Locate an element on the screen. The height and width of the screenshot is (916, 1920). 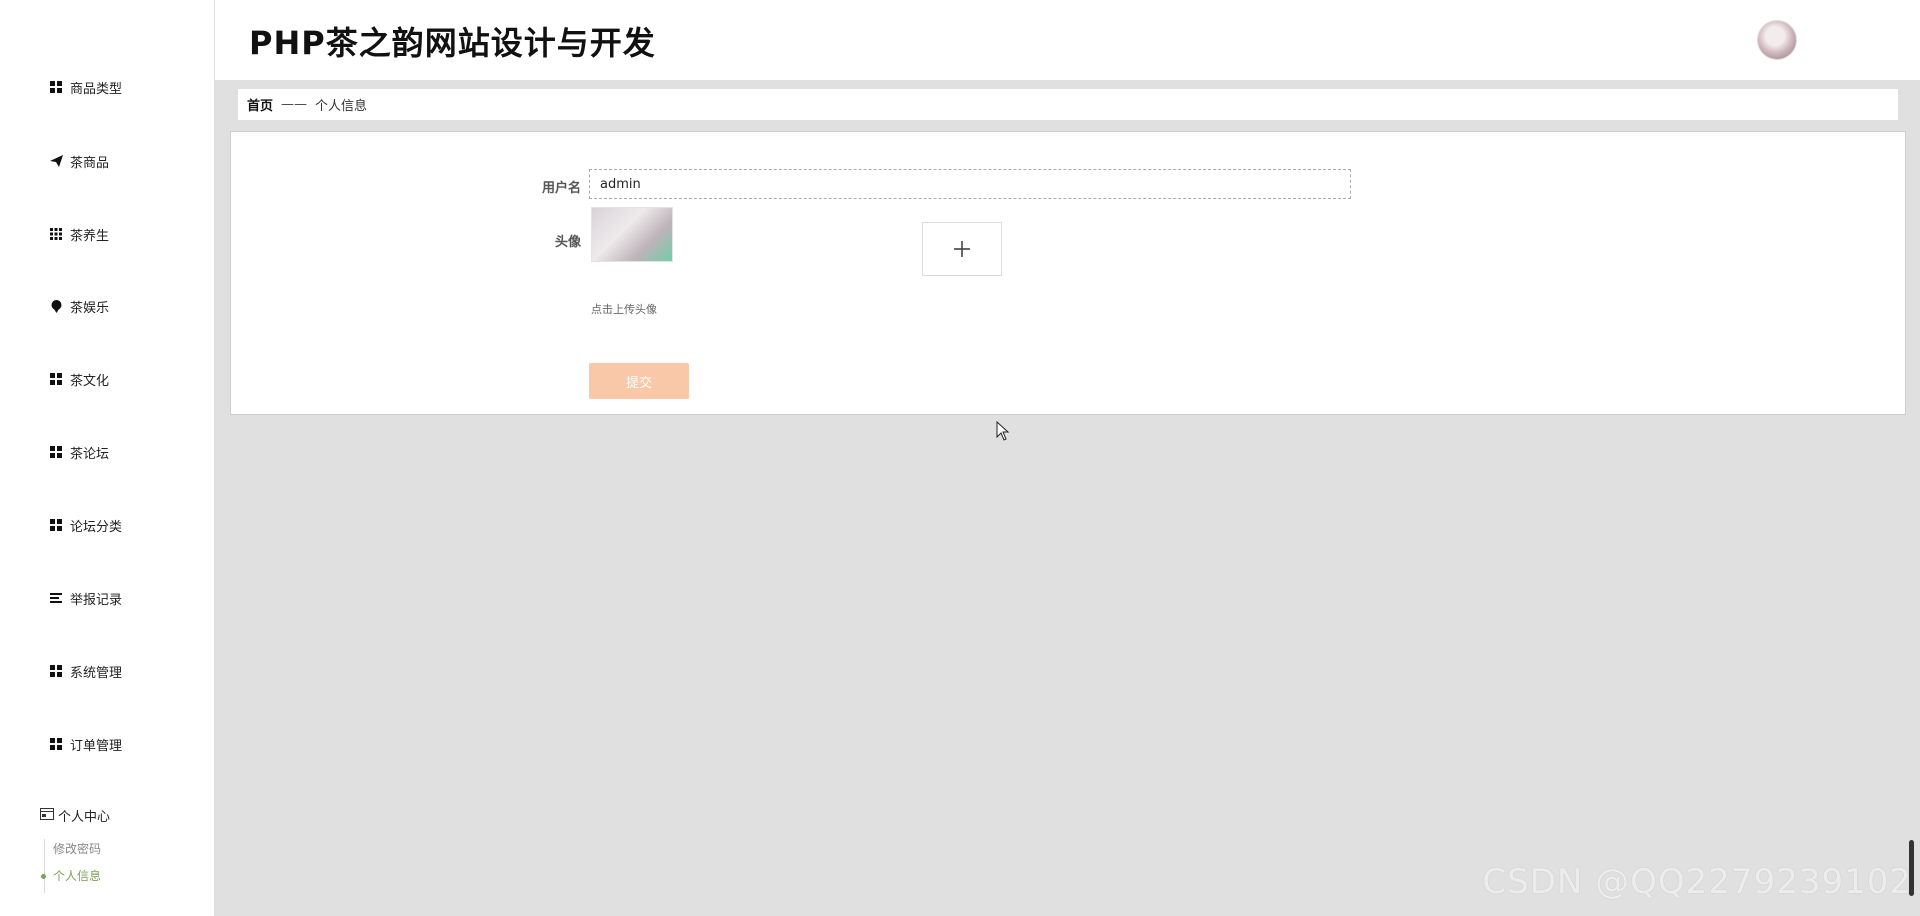
sidebar-submenu: 修改密码 个人信息 is located at coordinates (75, 866).